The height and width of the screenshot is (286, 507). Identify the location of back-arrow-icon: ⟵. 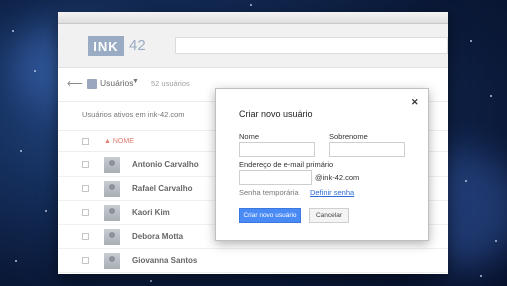
(75, 83).